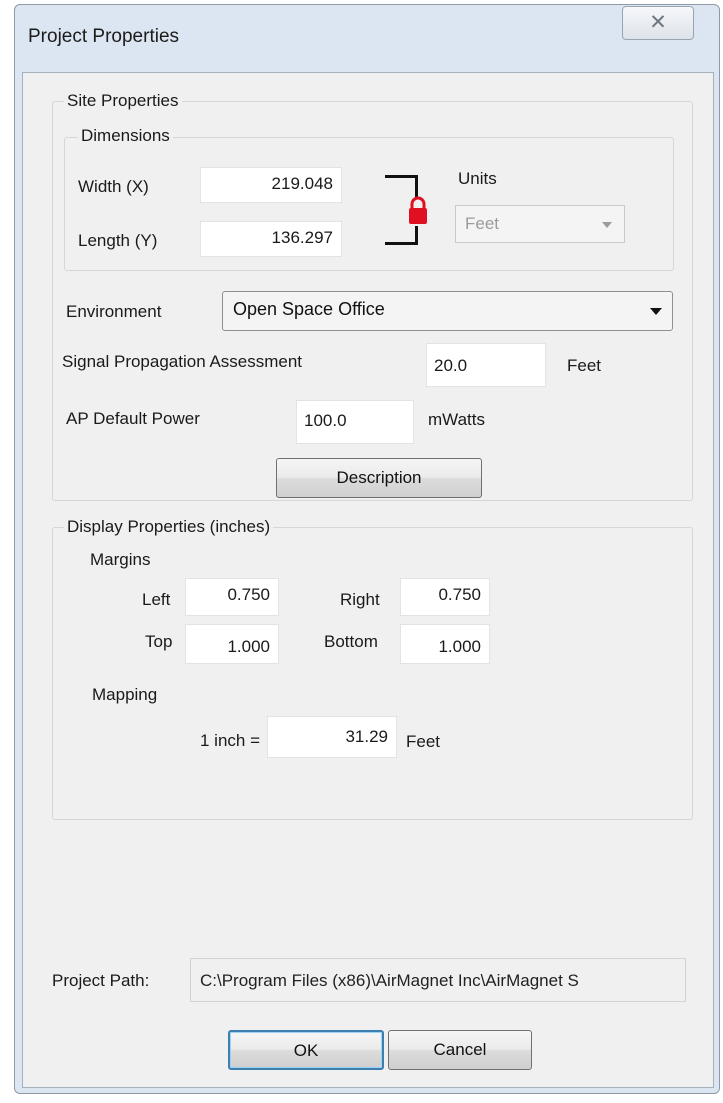 This screenshot has width=723, height=1103. I want to click on cancel-button: Cancel, so click(460, 1050).